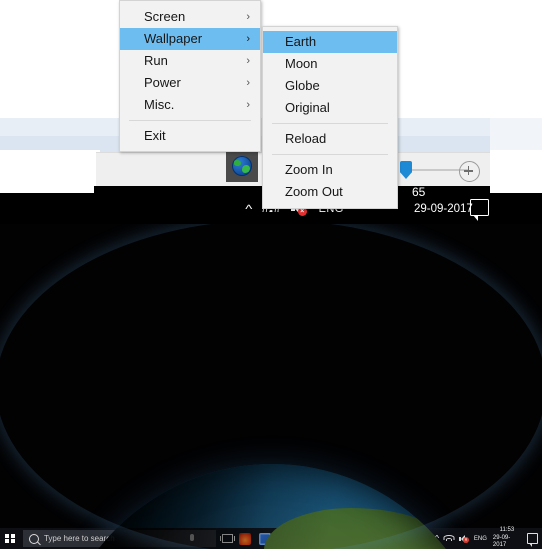 The width and height of the screenshot is (542, 549). What do you see at coordinates (330, 64) in the screenshot?
I see `submenu-item-moon: Moon` at bounding box center [330, 64].